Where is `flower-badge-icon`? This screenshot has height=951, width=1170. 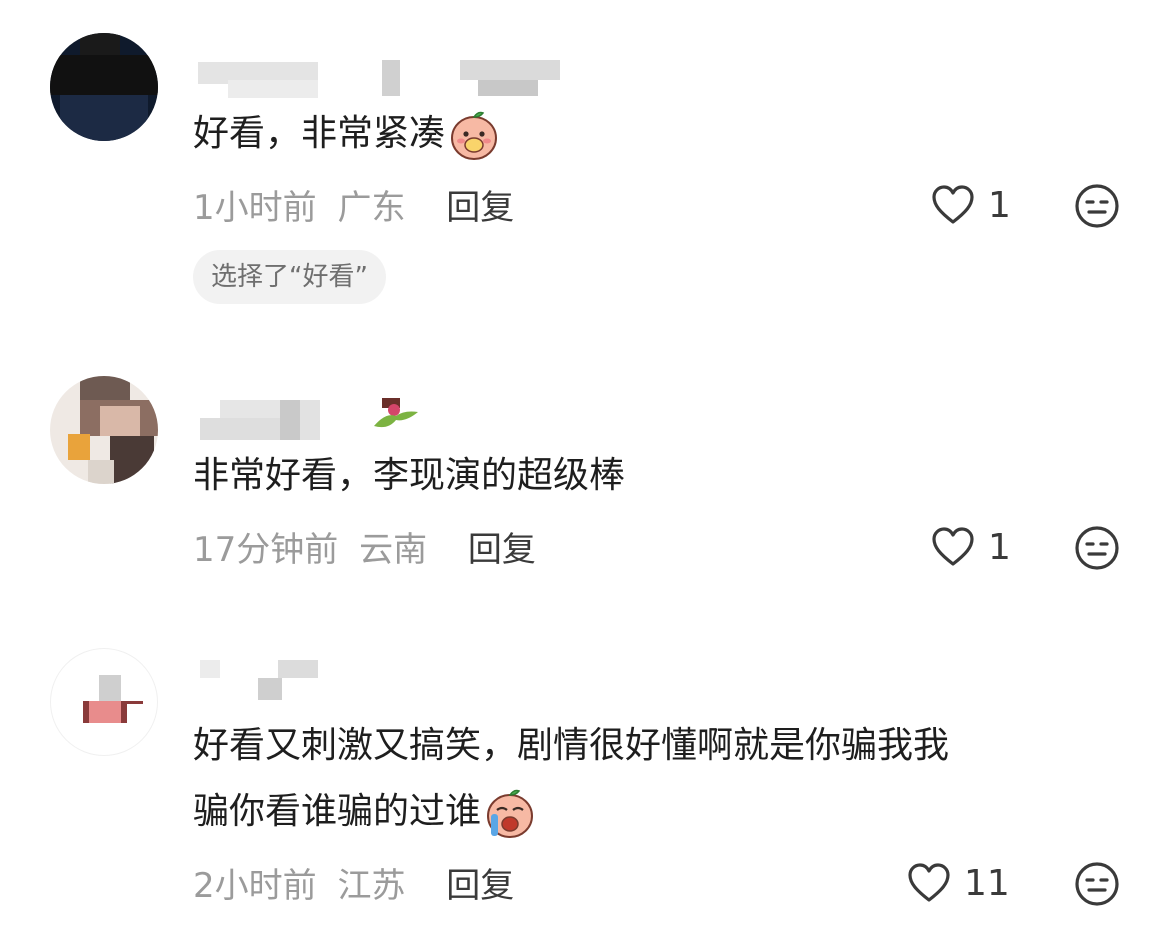
flower-badge-icon is located at coordinates (396, 413).